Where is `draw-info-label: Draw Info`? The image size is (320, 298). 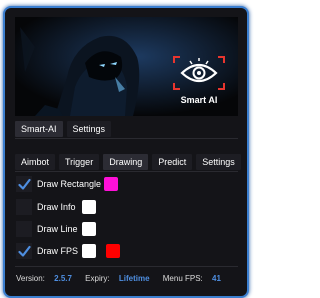 draw-info-label: Draw Info is located at coordinates (56, 207).